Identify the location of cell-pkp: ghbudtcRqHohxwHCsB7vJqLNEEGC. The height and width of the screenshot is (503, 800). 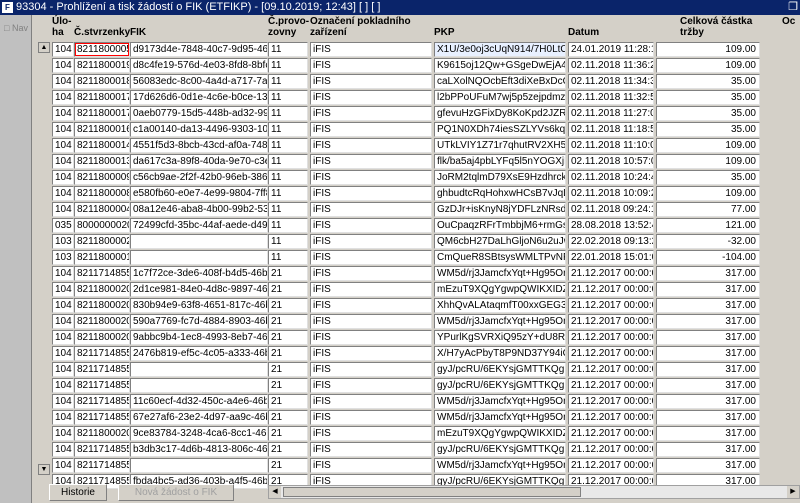
(500, 193).